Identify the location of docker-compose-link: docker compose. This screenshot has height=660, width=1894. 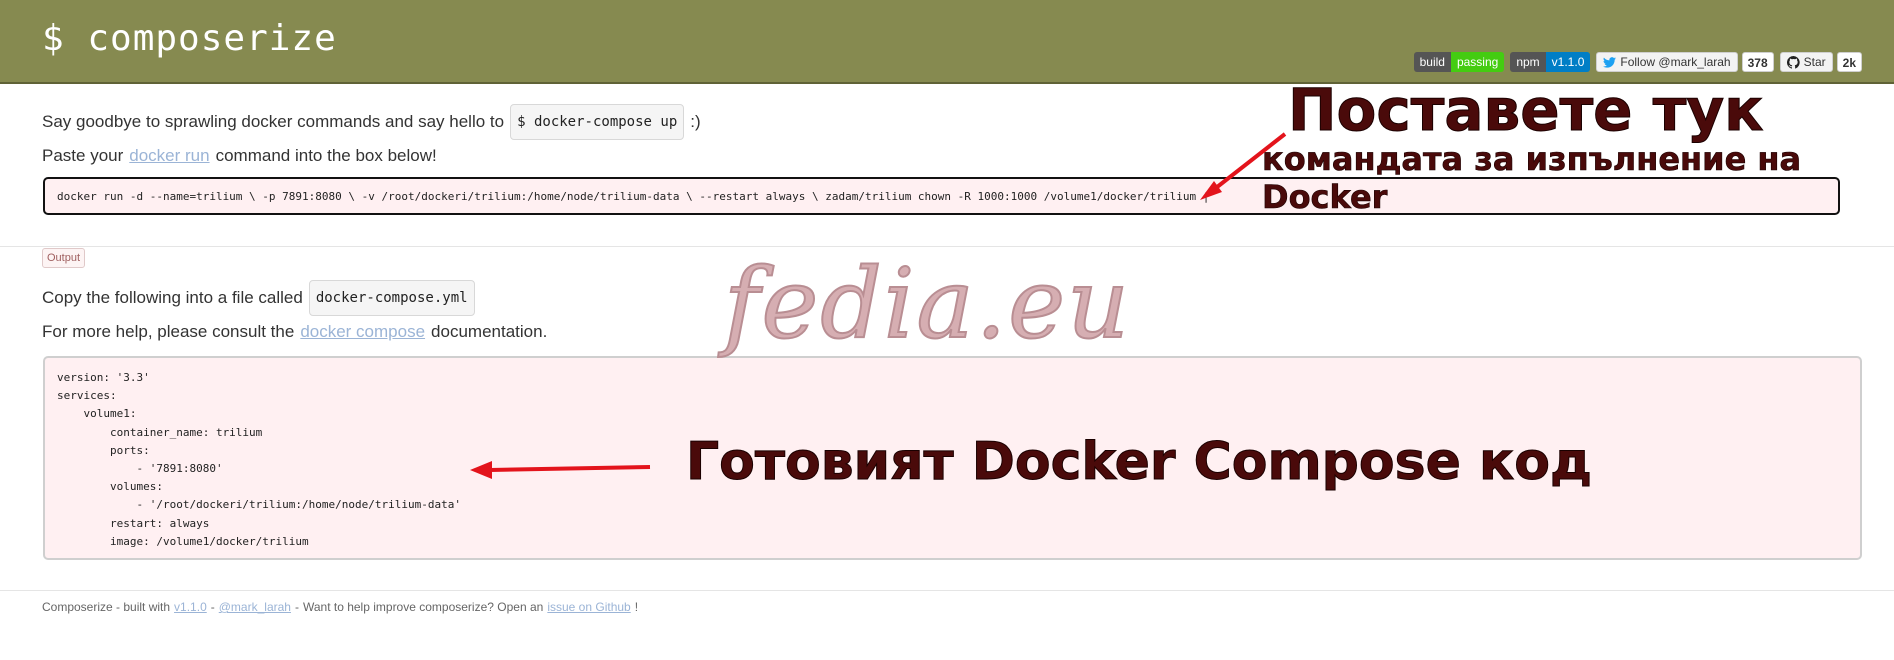
(362, 332).